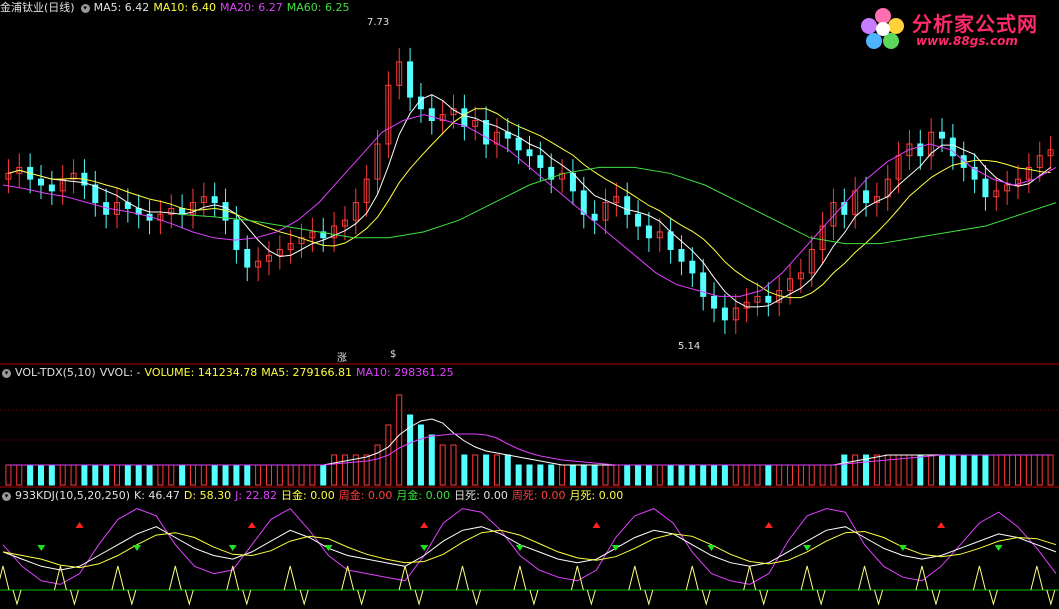  What do you see at coordinates (121, 7) in the screenshot?
I see `ma5-value: MA5: 6.42` at bounding box center [121, 7].